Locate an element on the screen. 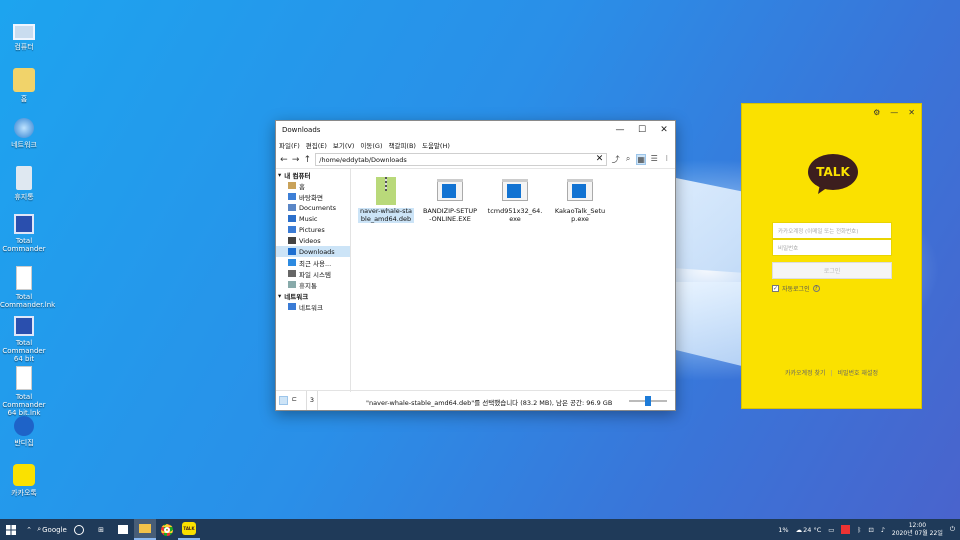 This screenshot has height=540, width=960. documents-icon is located at coordinates (292, 207).